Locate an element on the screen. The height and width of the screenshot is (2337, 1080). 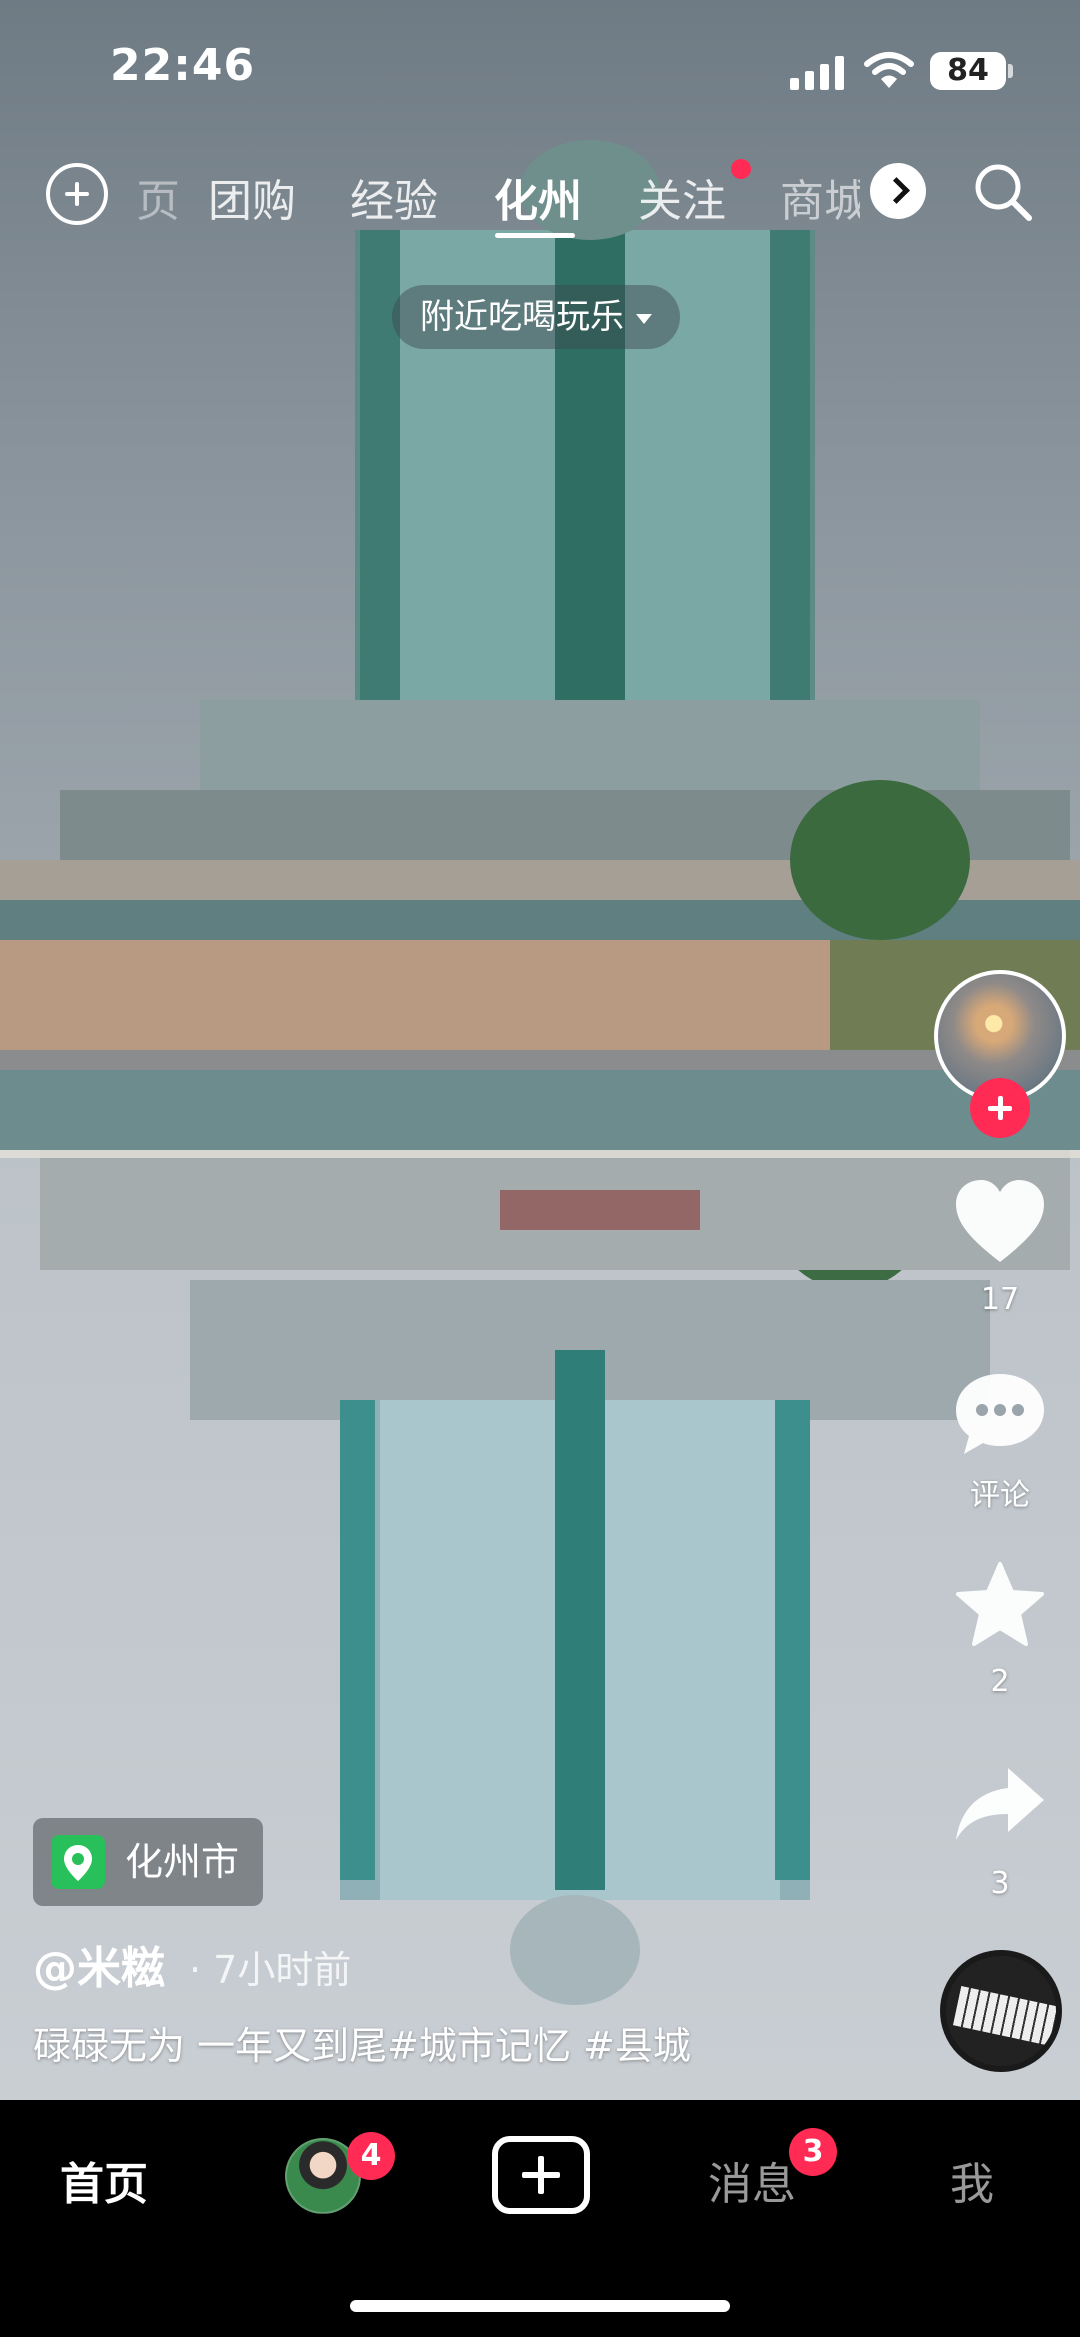
star-icon is located at coordinates (1000, 1605).